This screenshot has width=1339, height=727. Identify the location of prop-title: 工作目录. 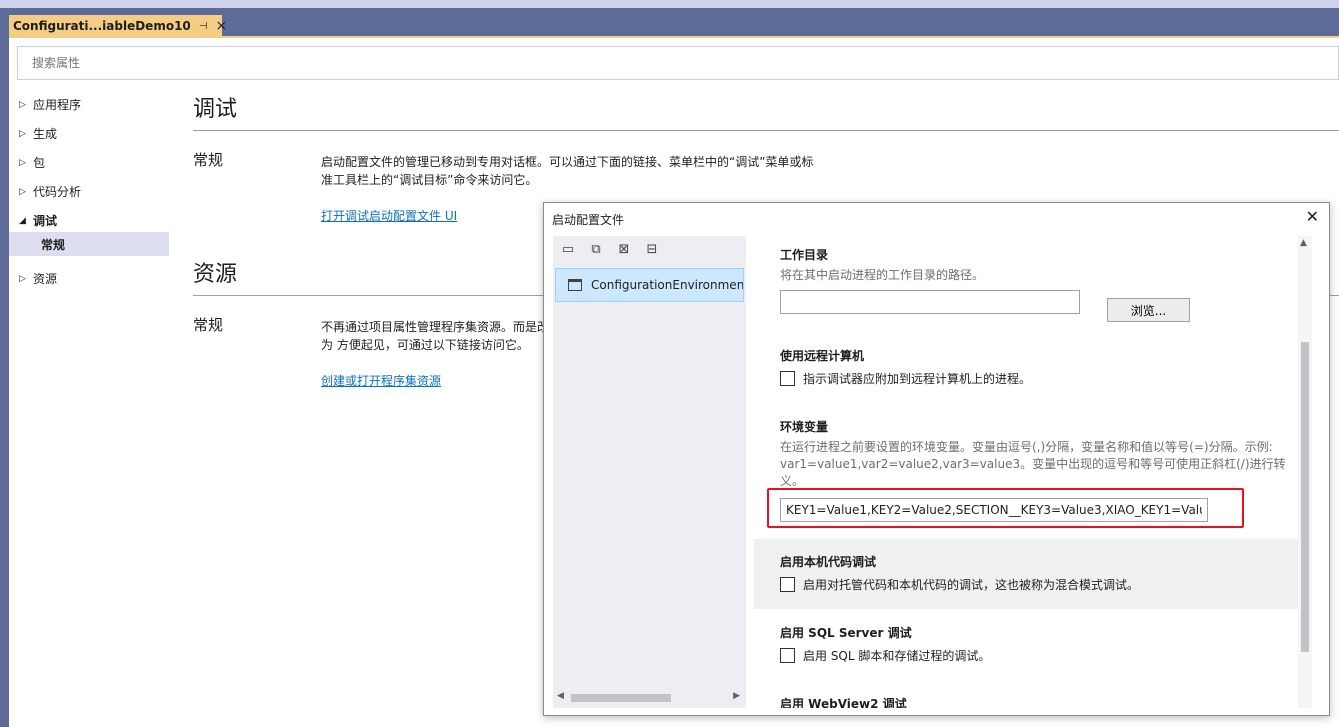
(804, 255).